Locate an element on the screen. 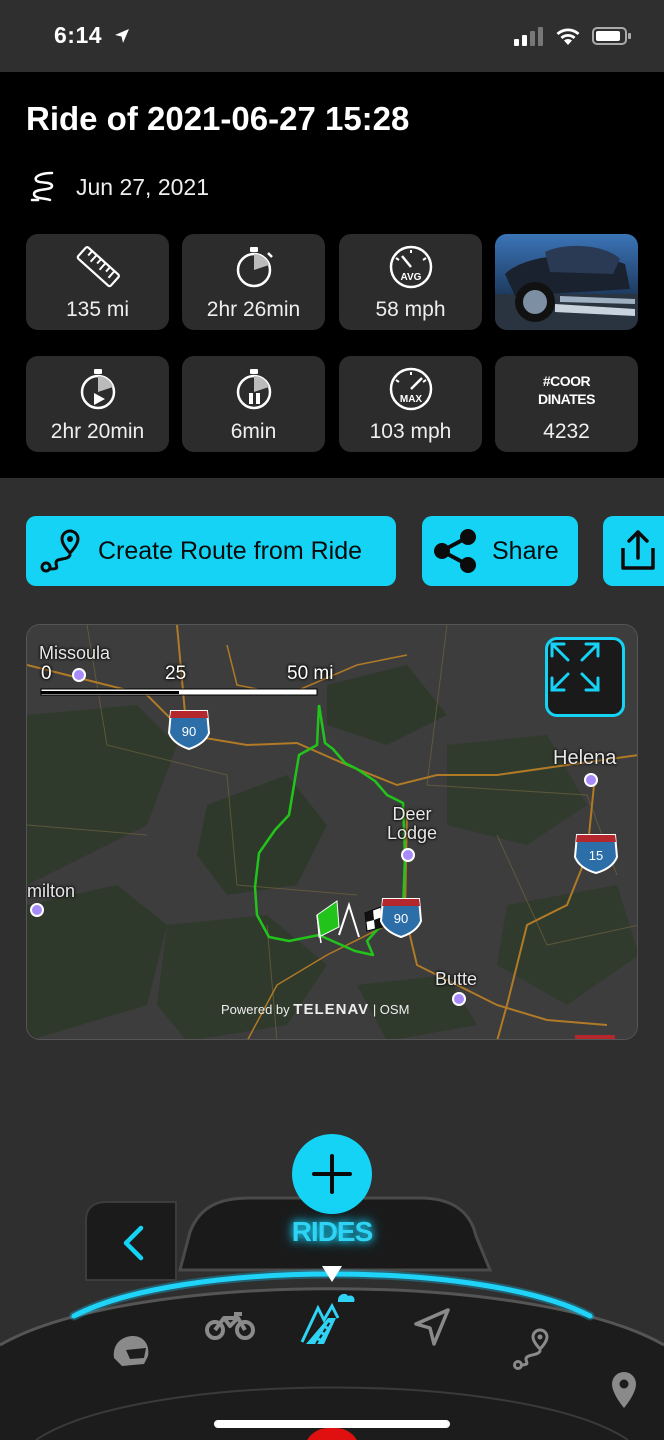 The height and width of the screenshot is (1440, 664). interstate-90-north-label: 90 is located at coordinates (189, 731).